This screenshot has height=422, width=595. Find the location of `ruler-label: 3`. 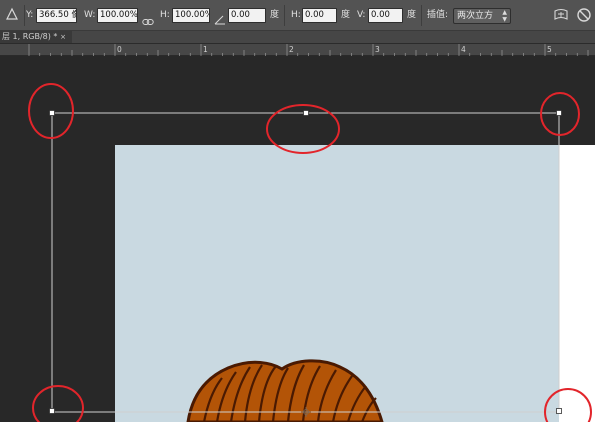

ruler-label: 3 is located at coordinates (377, 49).